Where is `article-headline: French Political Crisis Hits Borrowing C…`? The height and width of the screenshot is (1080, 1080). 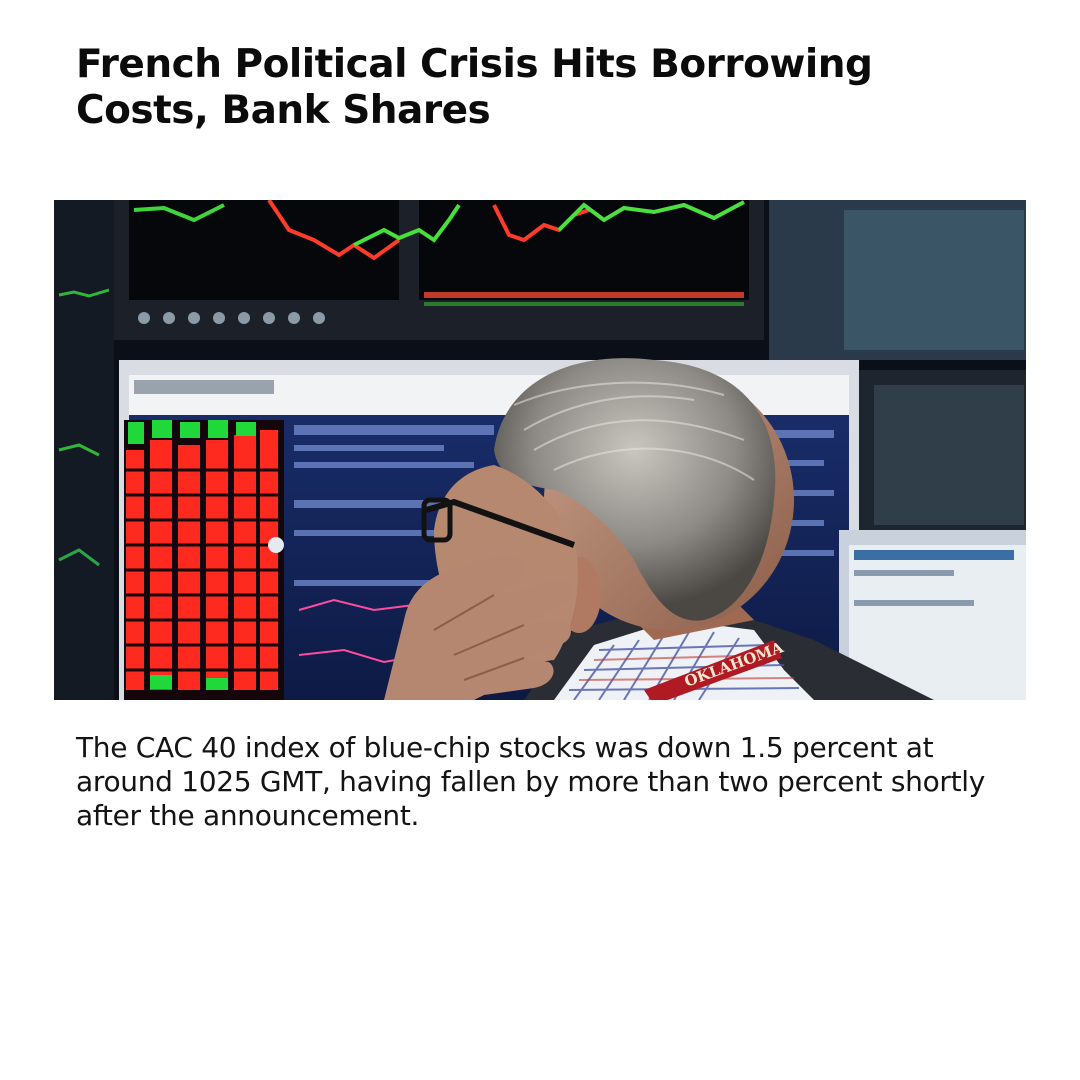
article-headline: French Political Crisis Hits Borrowing C… is located at coordinates (474, 87).